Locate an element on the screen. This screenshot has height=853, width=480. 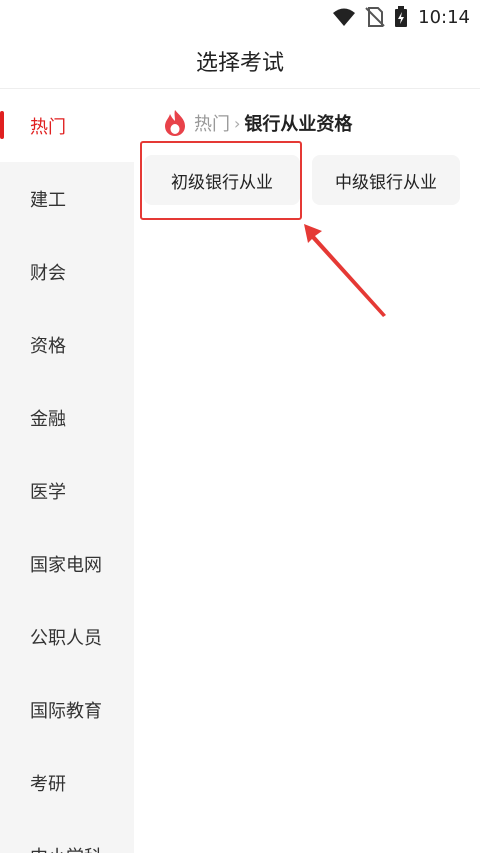
fire-icon is located at coordinates (175, 123).